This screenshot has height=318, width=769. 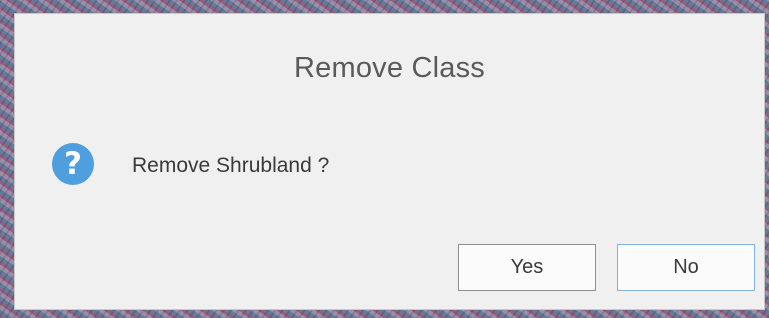 I want to click on dialog-title: Remove Class, so click(x=389, y=68).